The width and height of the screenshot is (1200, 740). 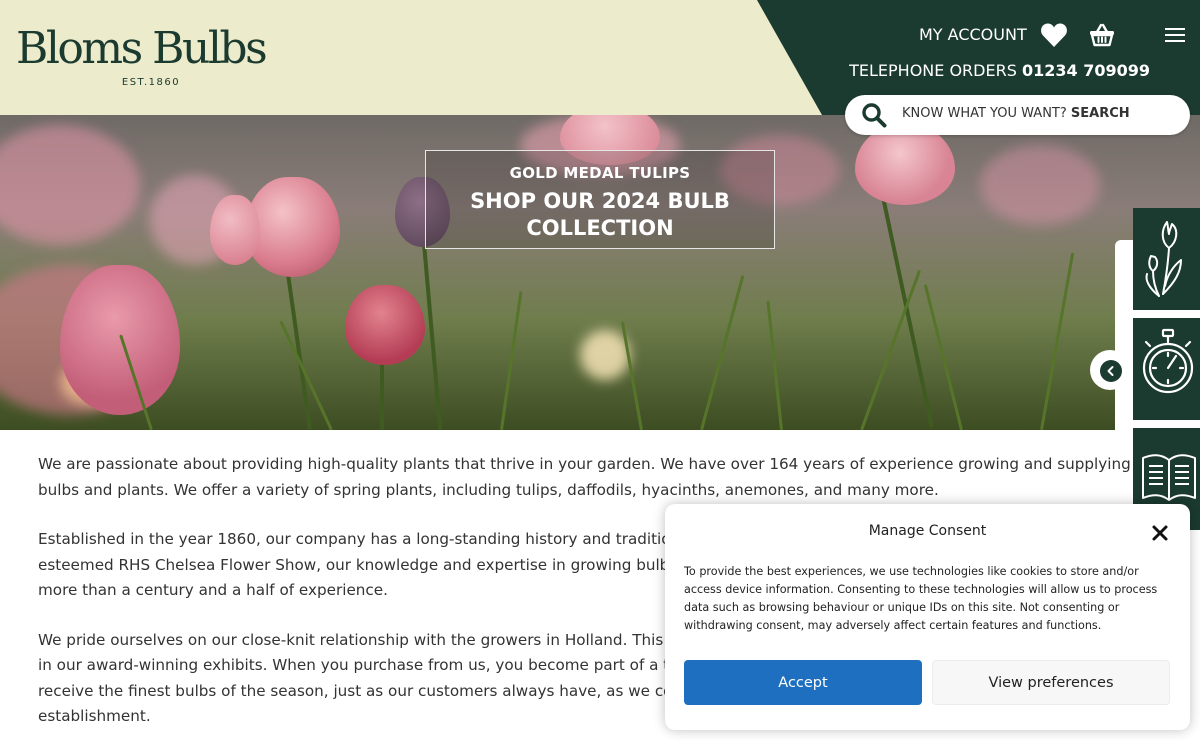 I want to click on side-panel-toggle, so click(x=1110, y=370).